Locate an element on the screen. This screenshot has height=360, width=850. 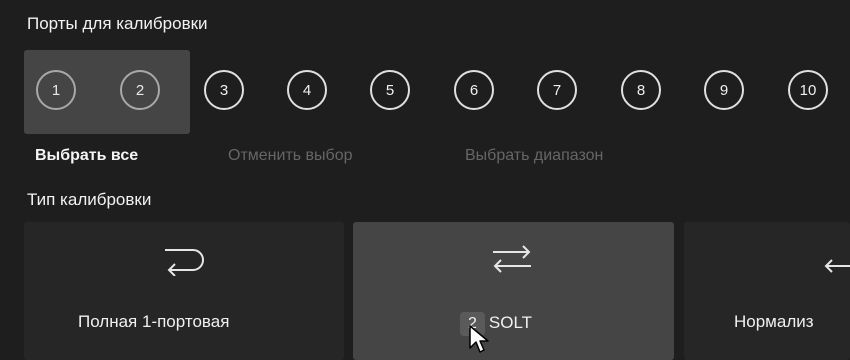
cal-type-label: Нормализ is located at coordinates (774, 321).